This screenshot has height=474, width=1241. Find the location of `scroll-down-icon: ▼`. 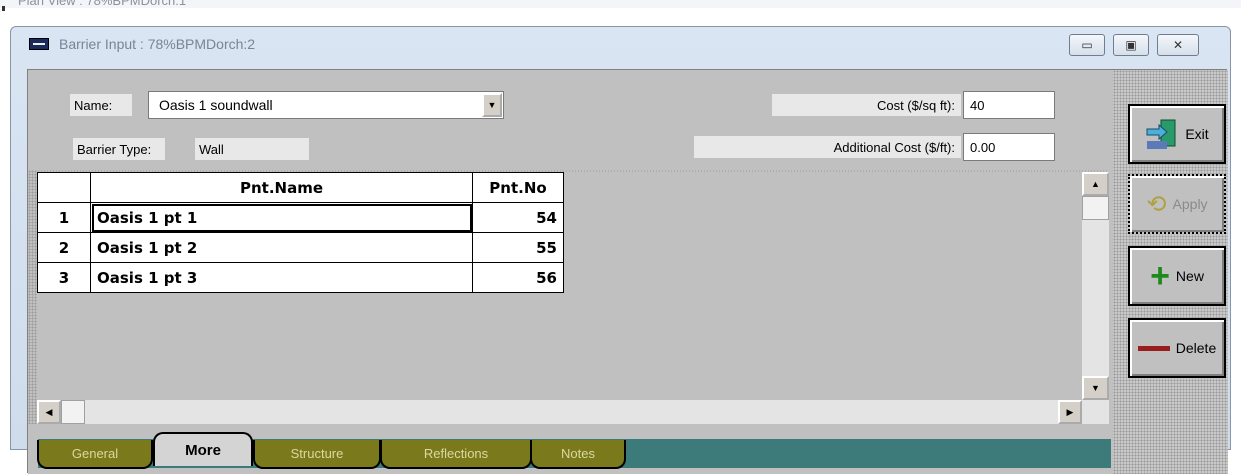

scroll-down-icon: ▼ is located at coordinates (1095, 388).